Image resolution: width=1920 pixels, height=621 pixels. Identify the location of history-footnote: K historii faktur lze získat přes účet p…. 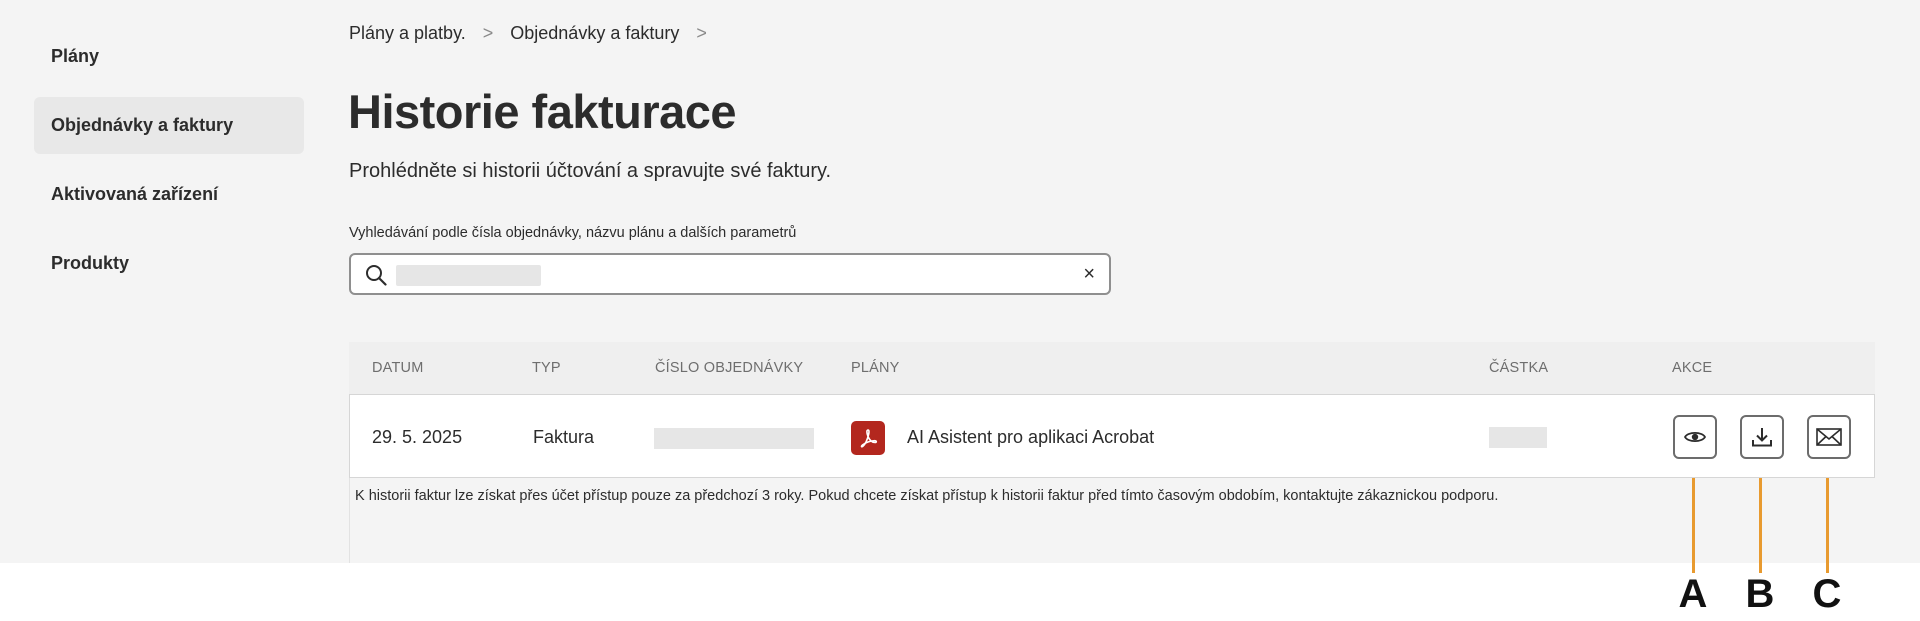
(927, 496).